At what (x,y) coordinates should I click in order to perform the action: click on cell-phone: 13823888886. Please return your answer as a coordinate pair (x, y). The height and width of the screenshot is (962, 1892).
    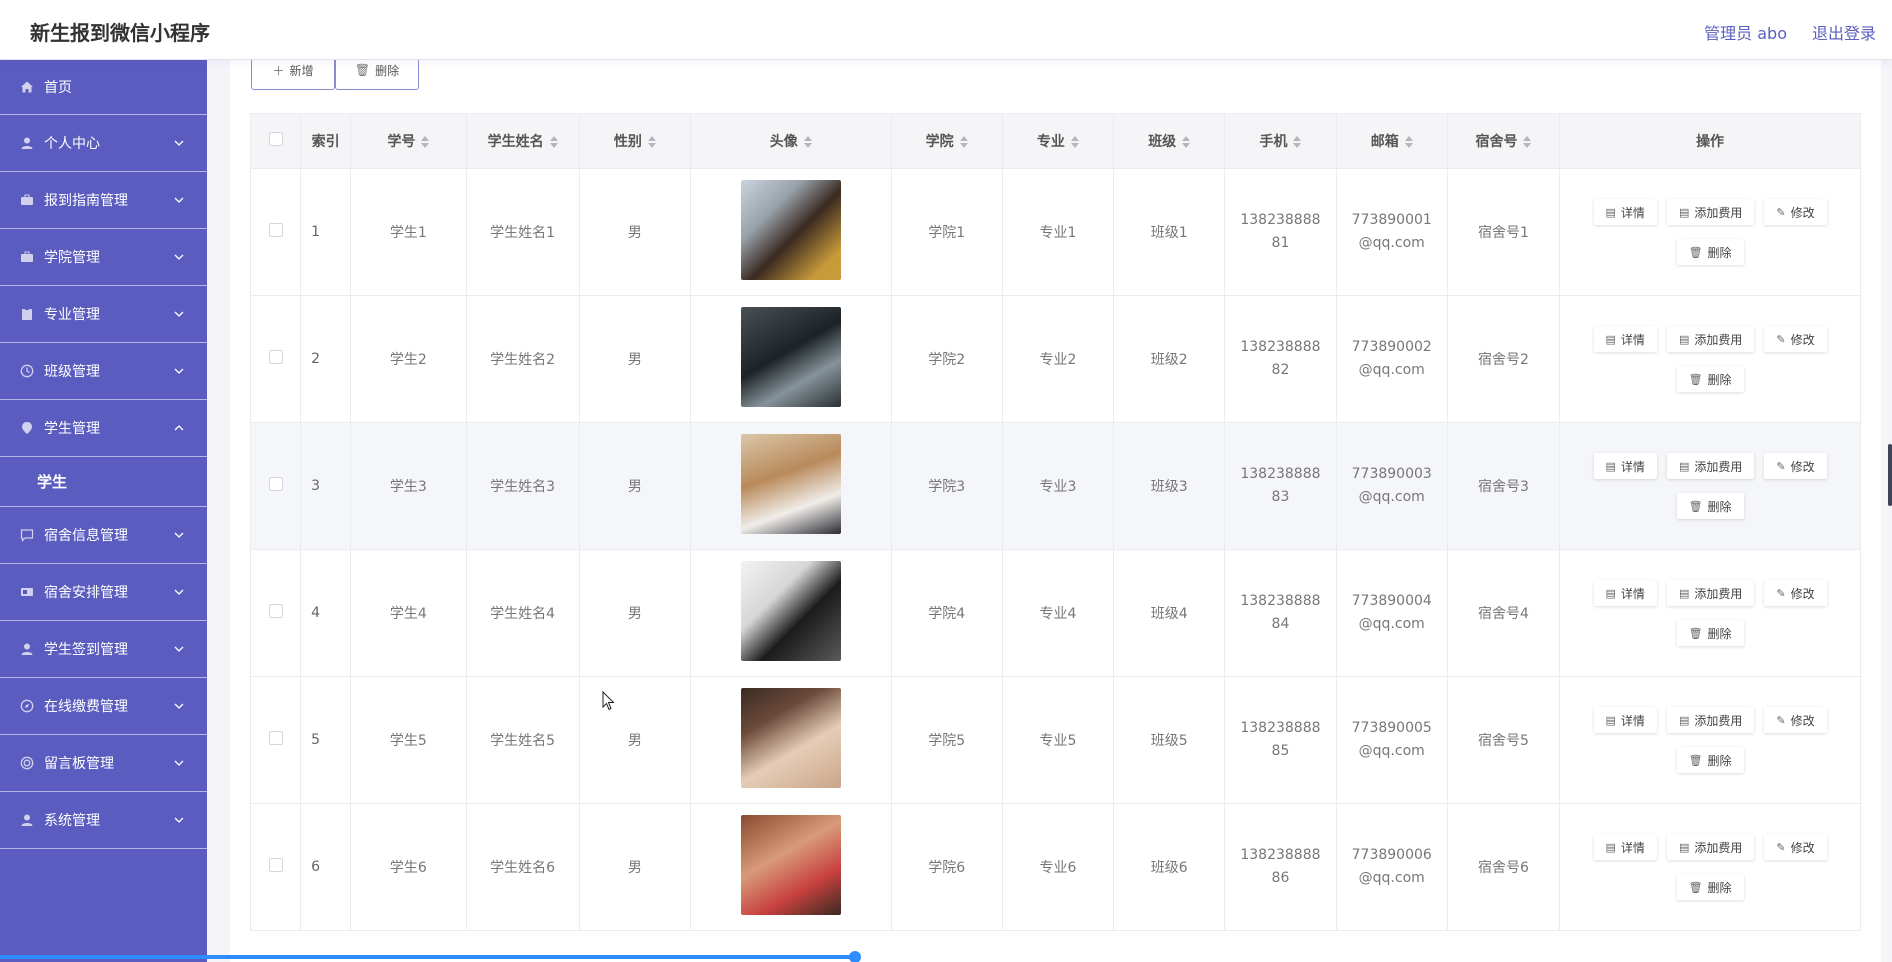
    Looking at the image, I should click on (1280, 867).